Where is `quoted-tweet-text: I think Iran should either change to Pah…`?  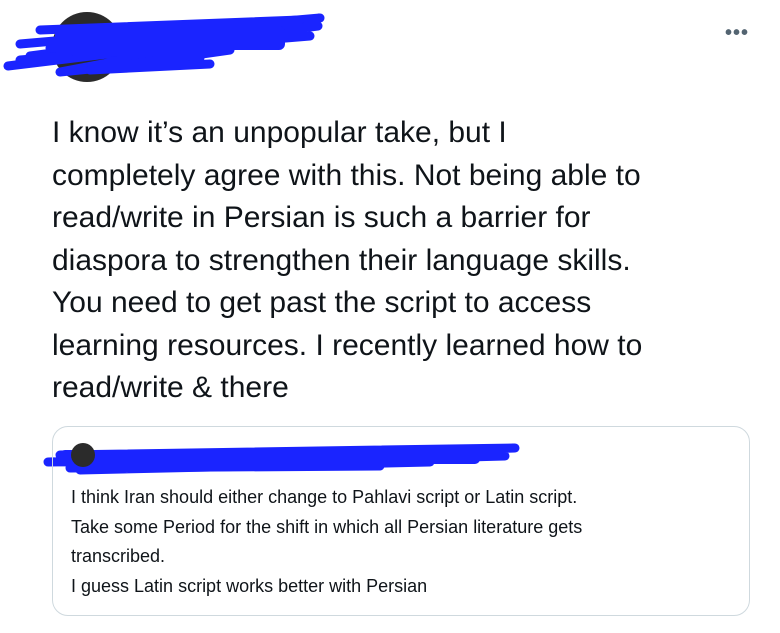 quoted-tweet-text: I think Iran should either change to Pah… is located at coordinates (327, 541).